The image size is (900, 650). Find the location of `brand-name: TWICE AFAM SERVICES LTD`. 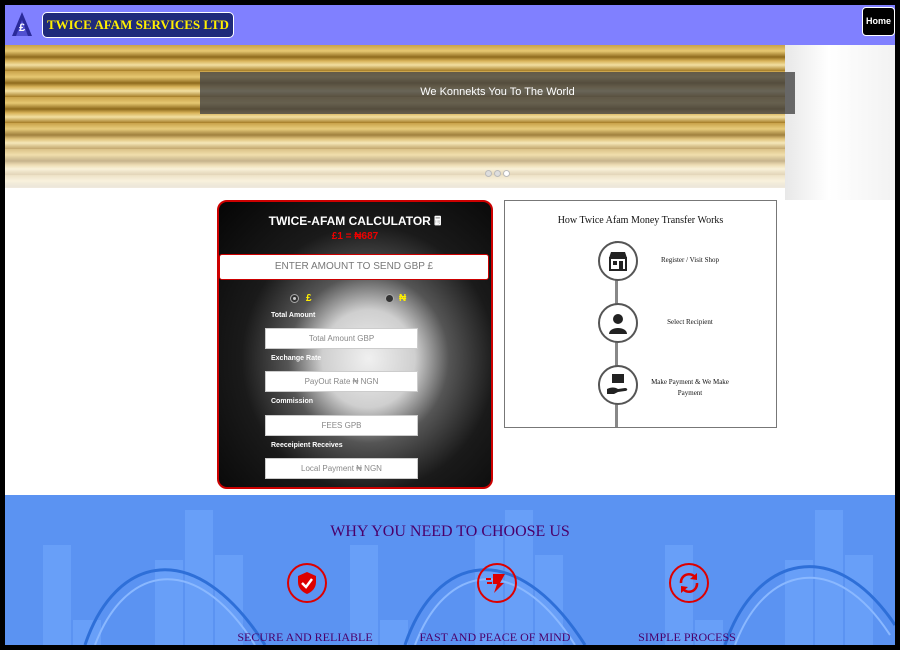

brand-name: TWICE AFAM SERVICES LTD is located at coordinates (138, 25).